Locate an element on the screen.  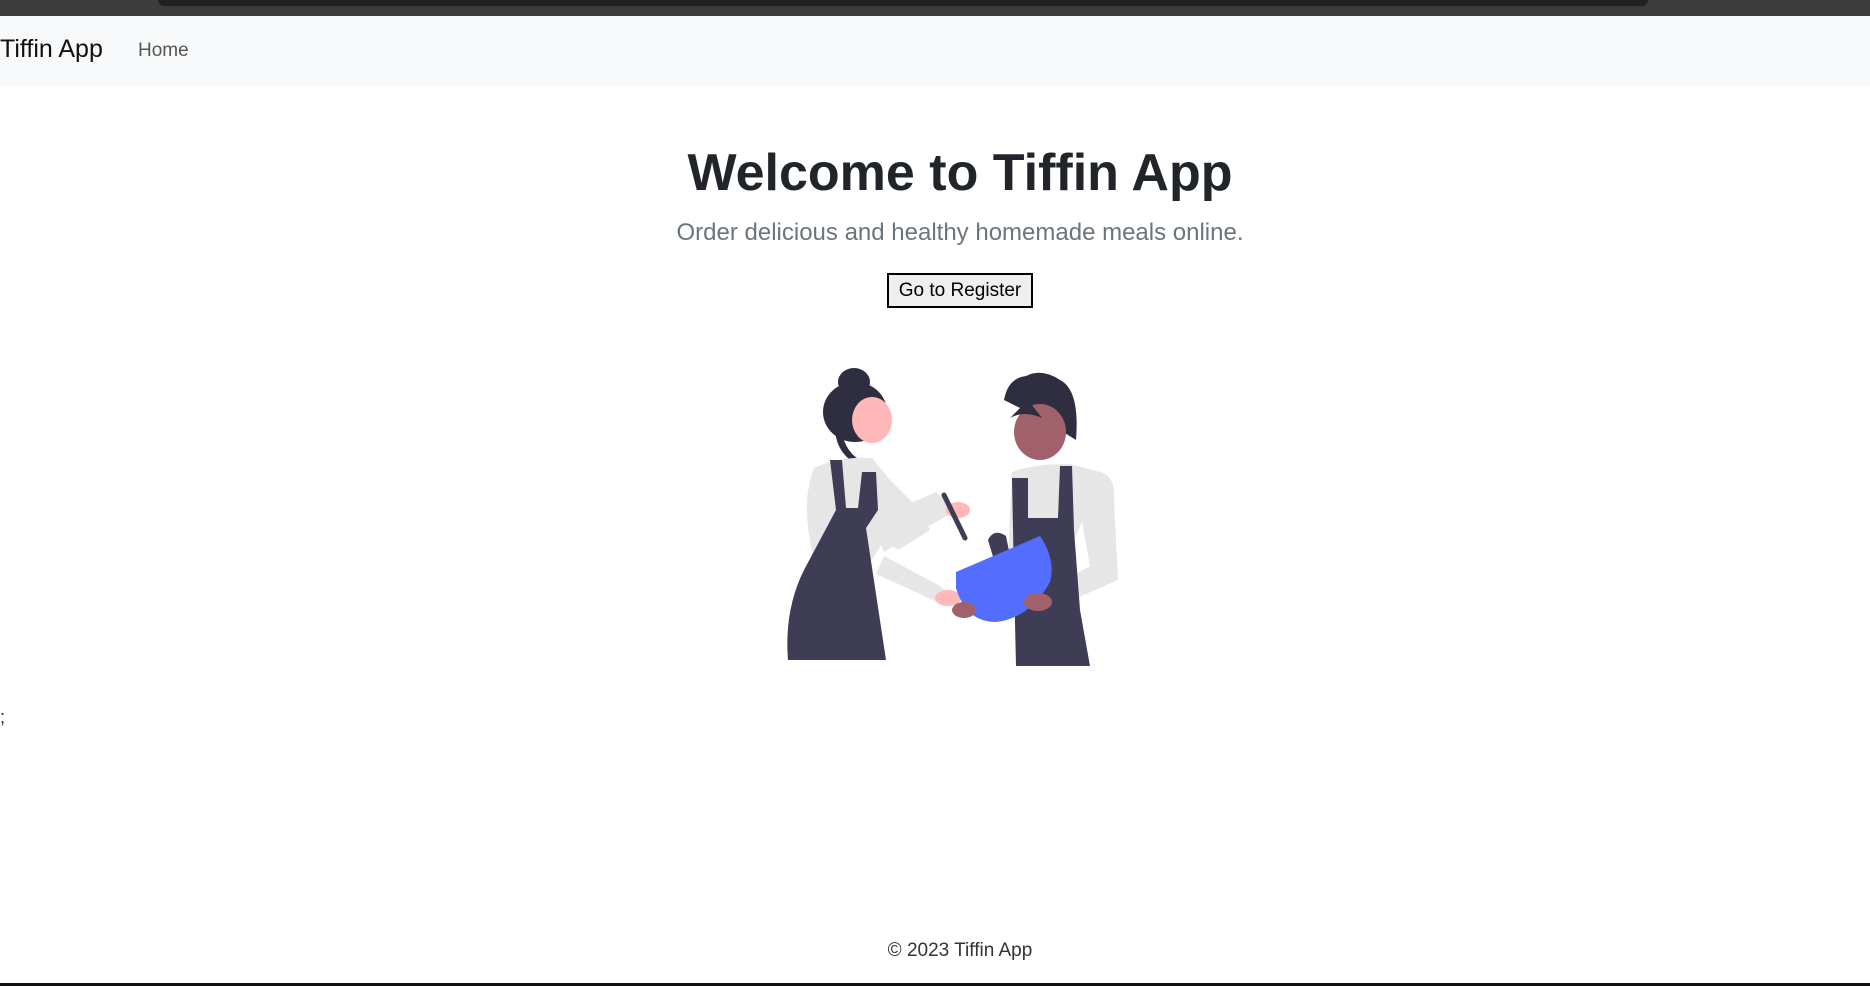
navbar-brand: Tiffin App is located at coordinates (51, 49).